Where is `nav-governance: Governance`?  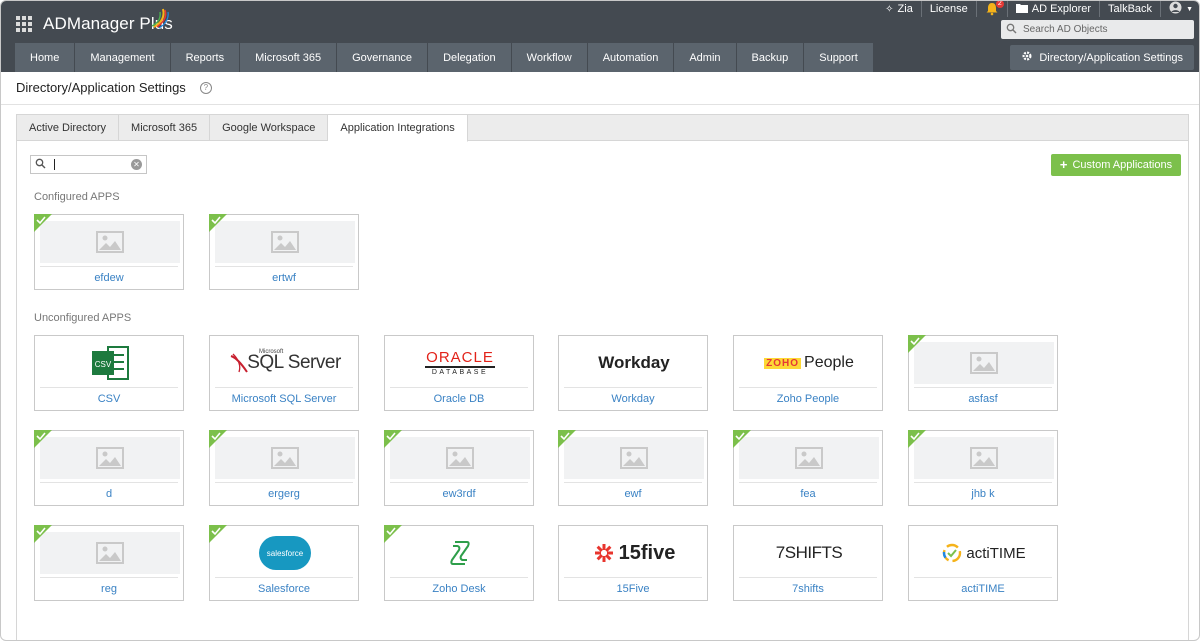
nav-governance: Governance is located at coordinates (383, 57).